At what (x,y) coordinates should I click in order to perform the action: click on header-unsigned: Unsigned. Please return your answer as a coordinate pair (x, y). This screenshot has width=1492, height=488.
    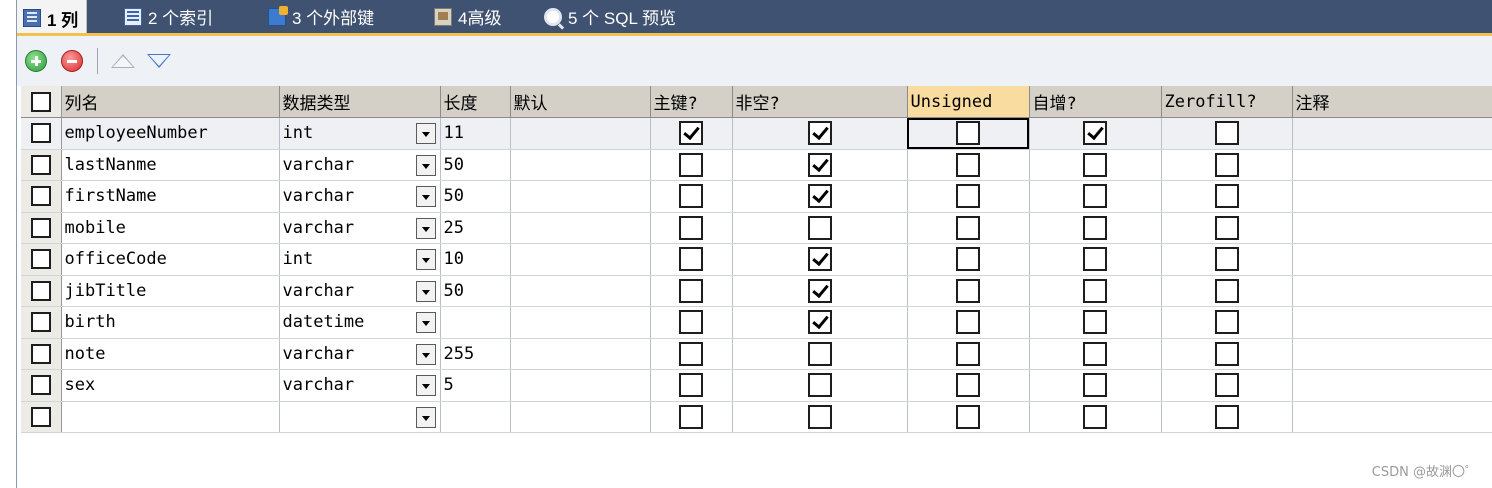
    Looking at the image, I should click on (968, 102).